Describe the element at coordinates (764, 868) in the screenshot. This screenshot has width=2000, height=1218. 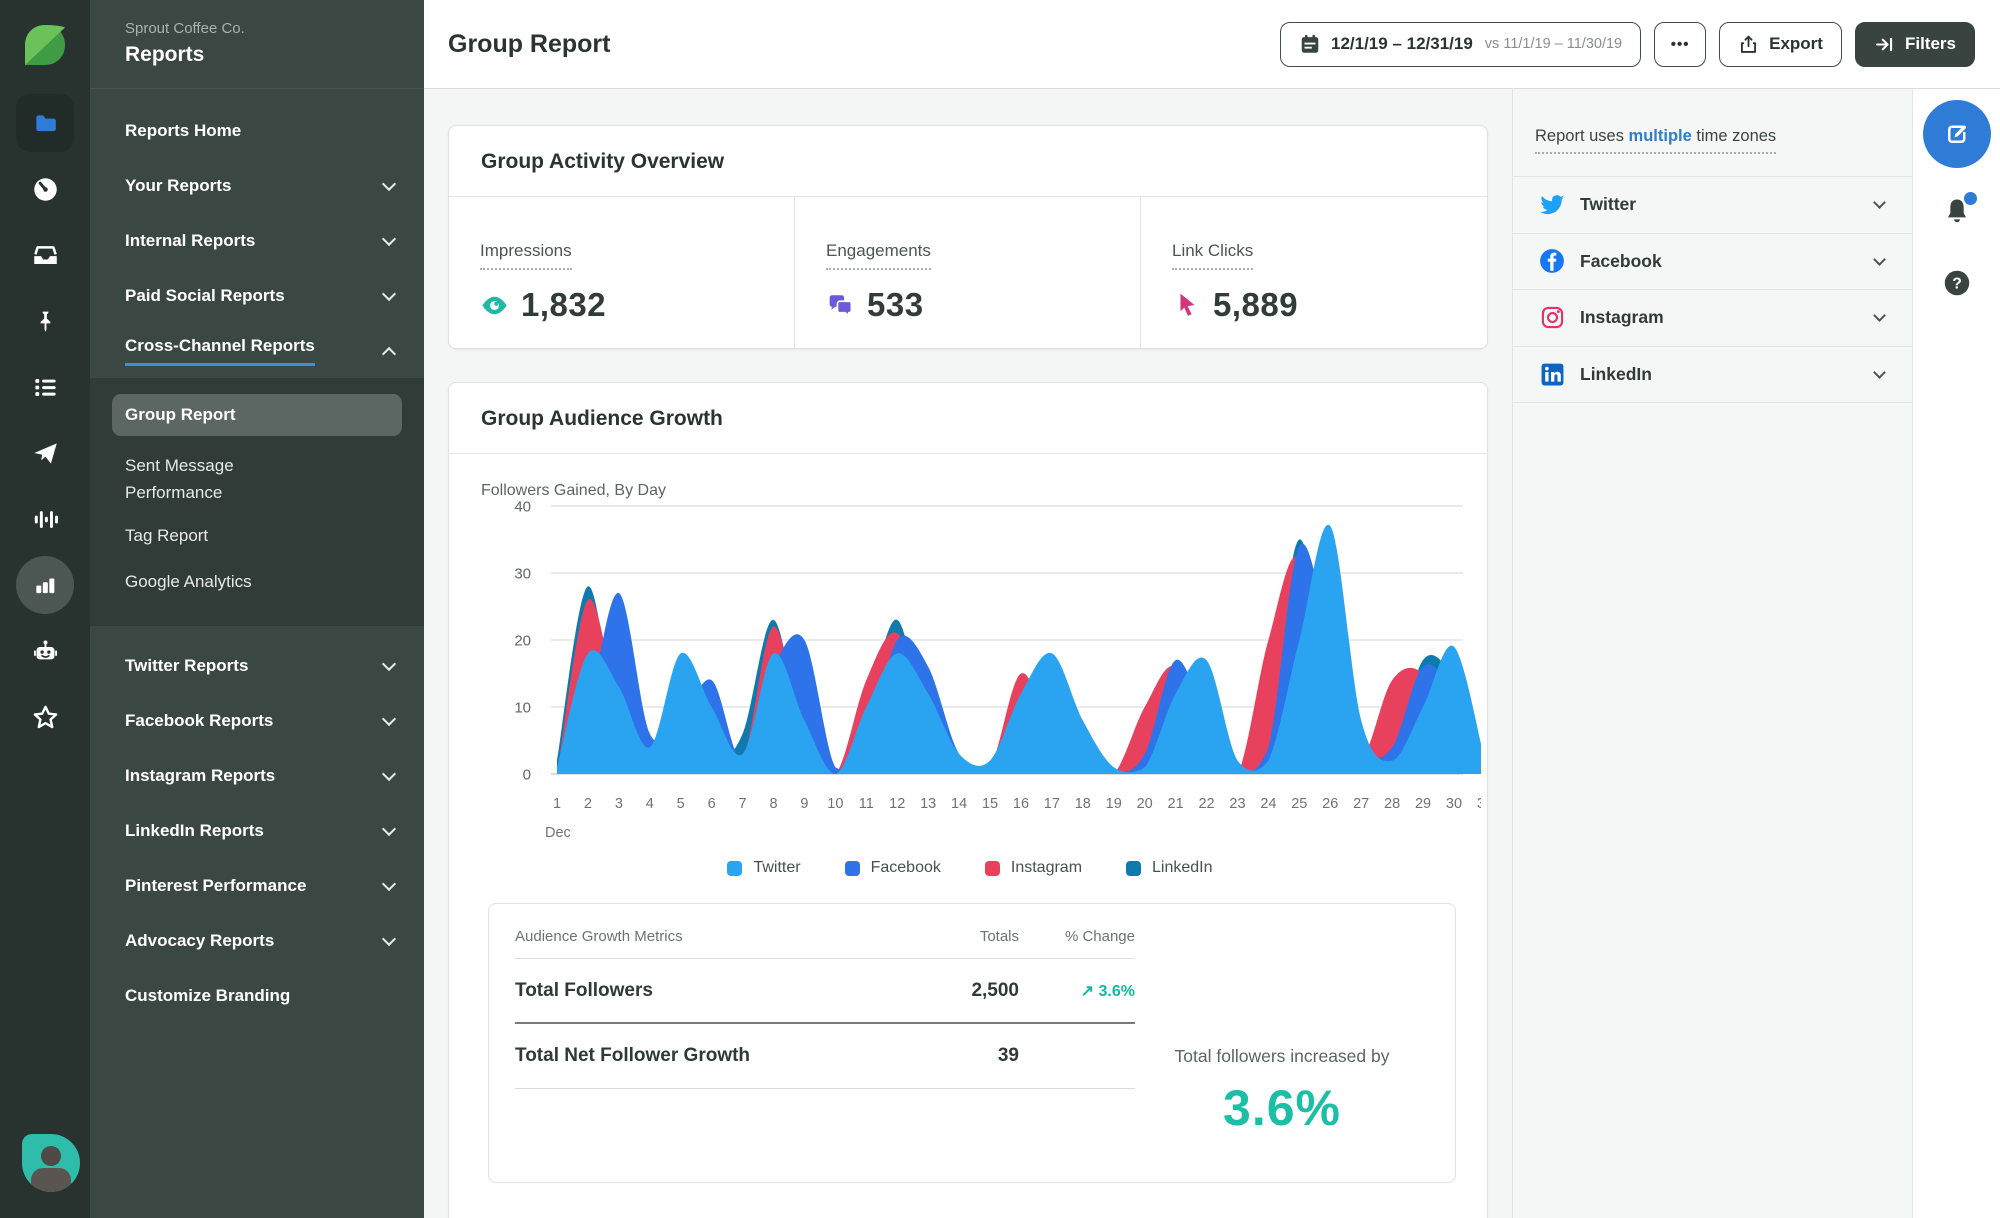
I see `legend-item-twitter: Twitter` at that location.